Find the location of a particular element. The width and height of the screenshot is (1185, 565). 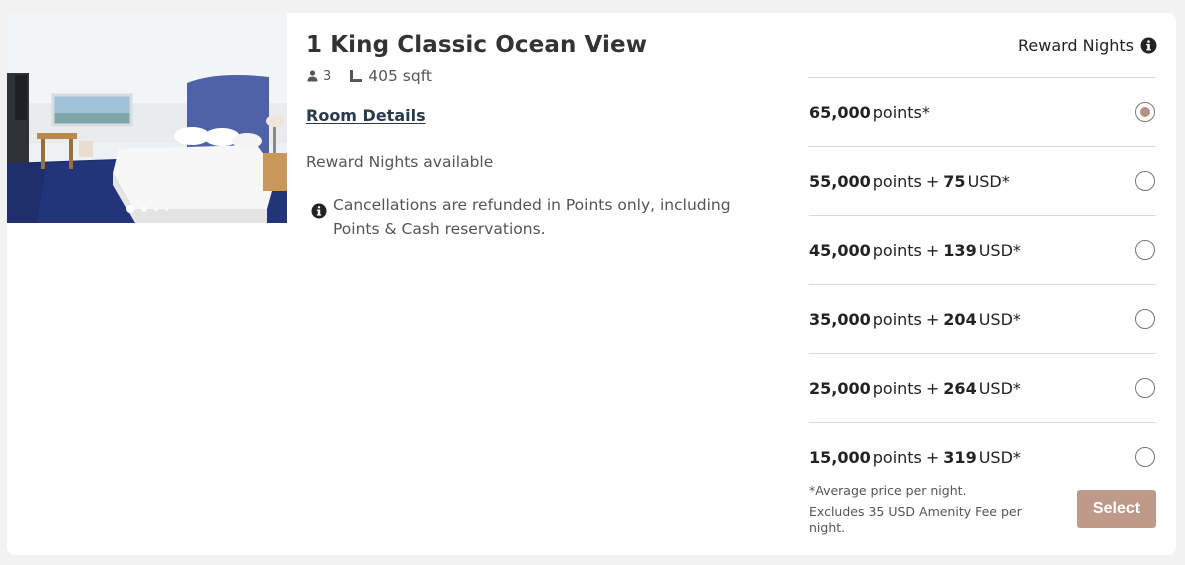

rate-points: 65,000 is located at coordinates (840, 112).